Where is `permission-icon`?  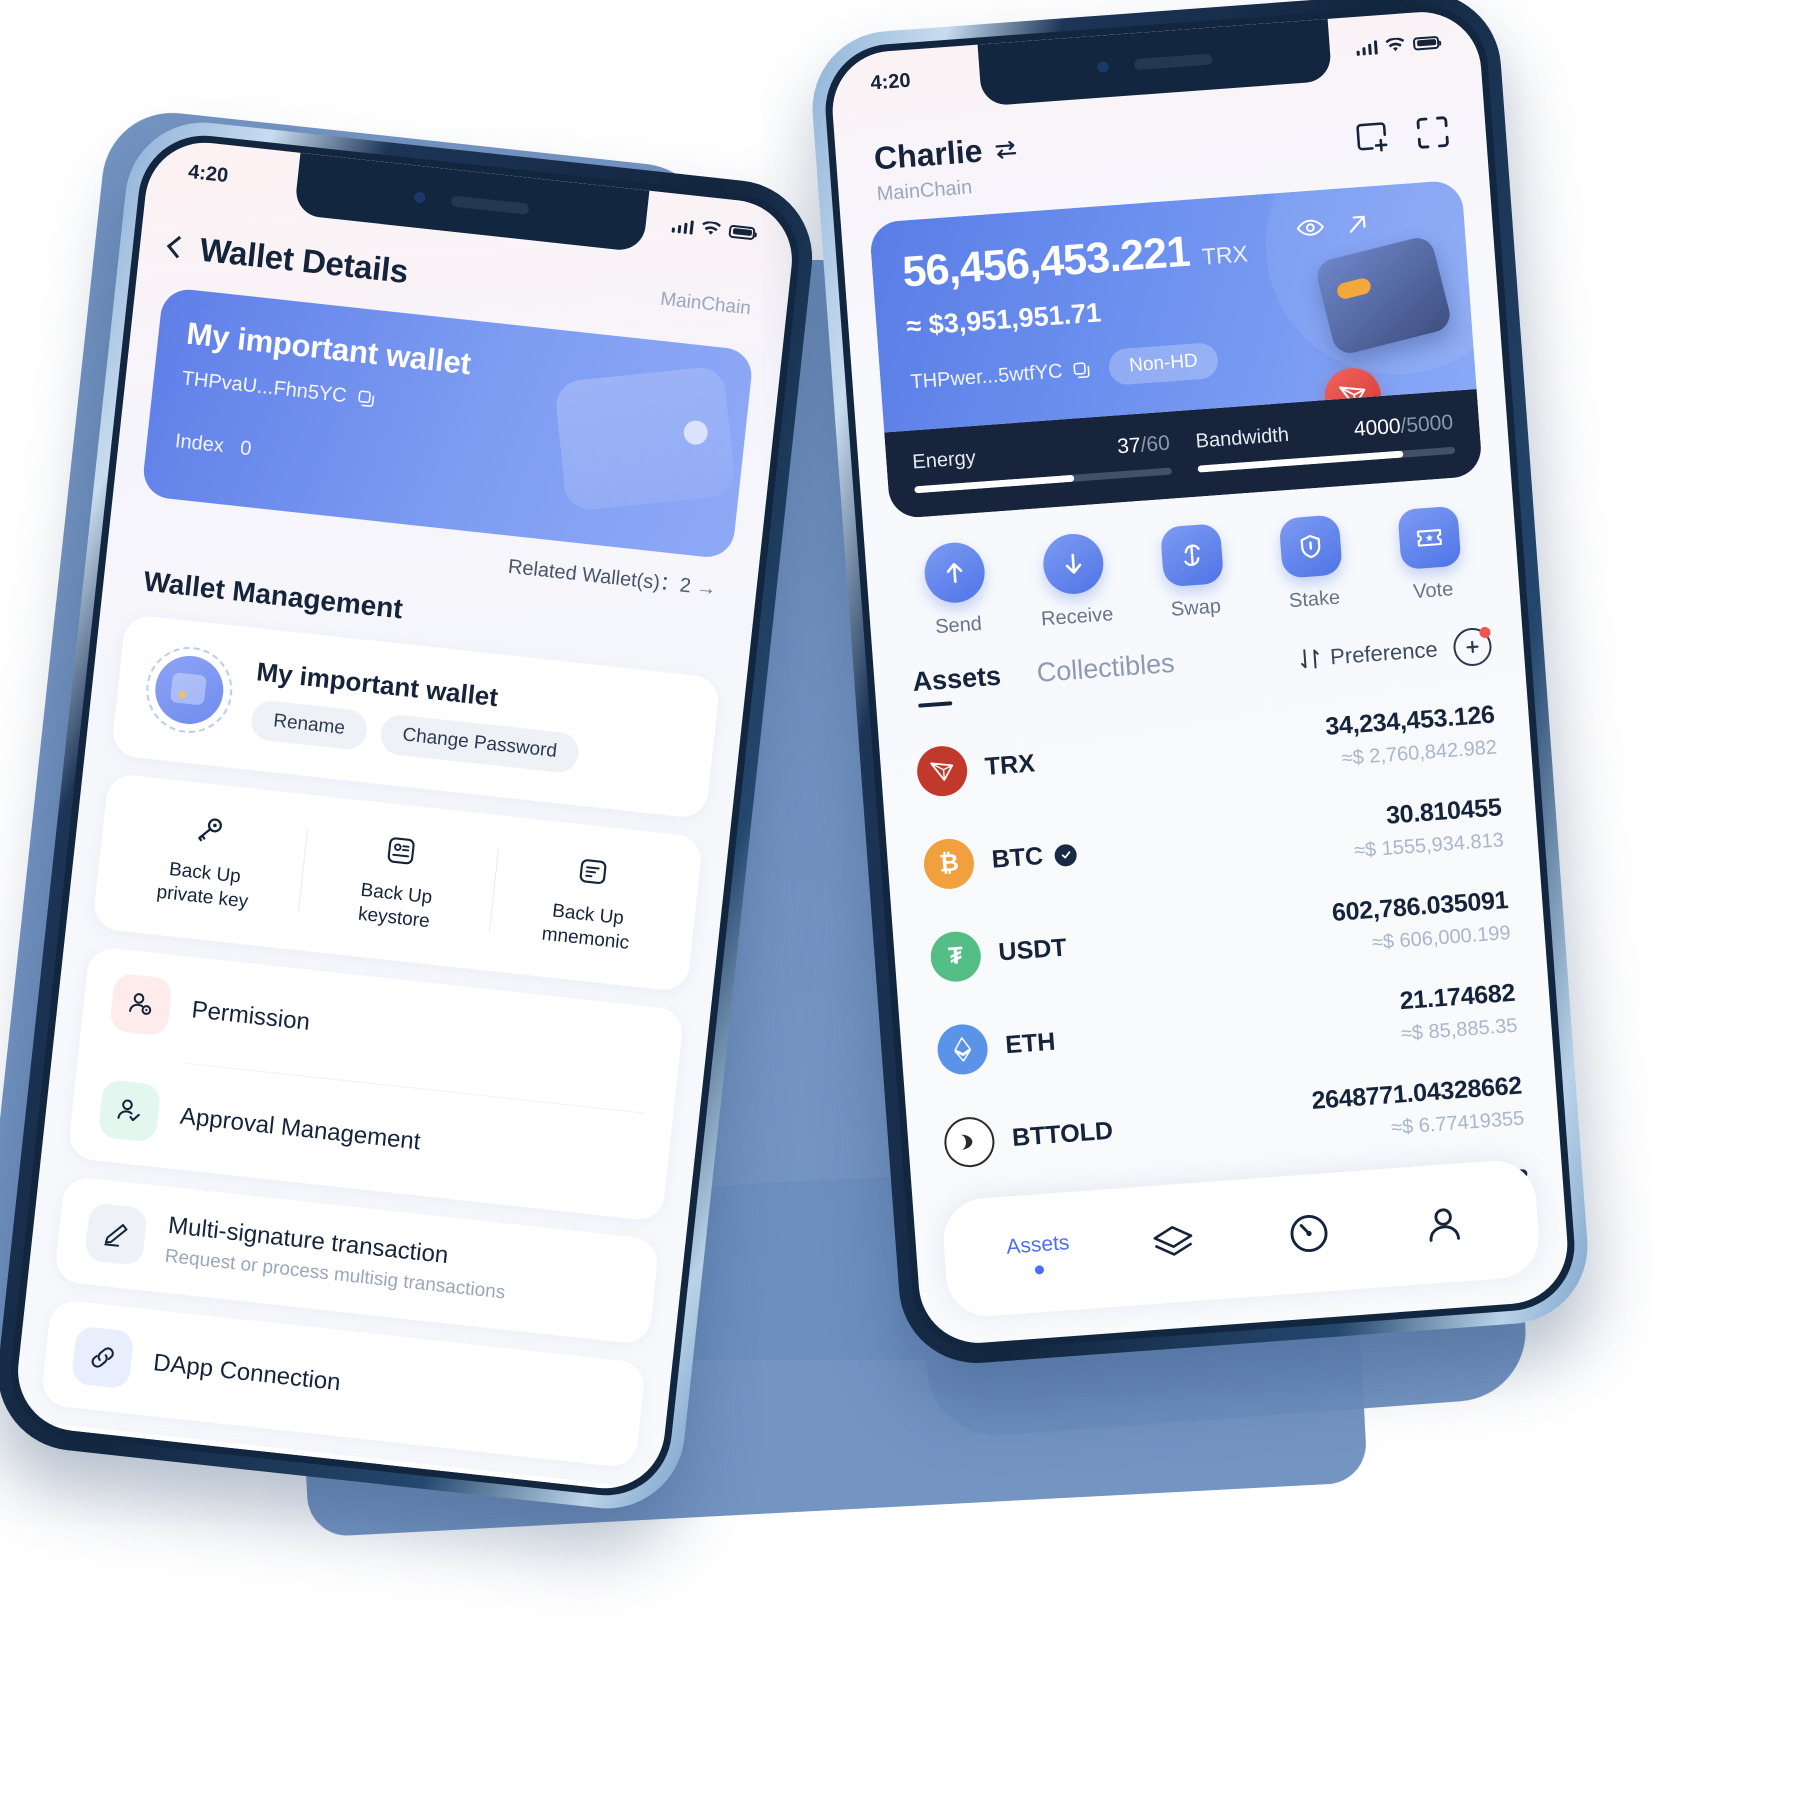
permission-icon is located at coordinates (141, 1004).